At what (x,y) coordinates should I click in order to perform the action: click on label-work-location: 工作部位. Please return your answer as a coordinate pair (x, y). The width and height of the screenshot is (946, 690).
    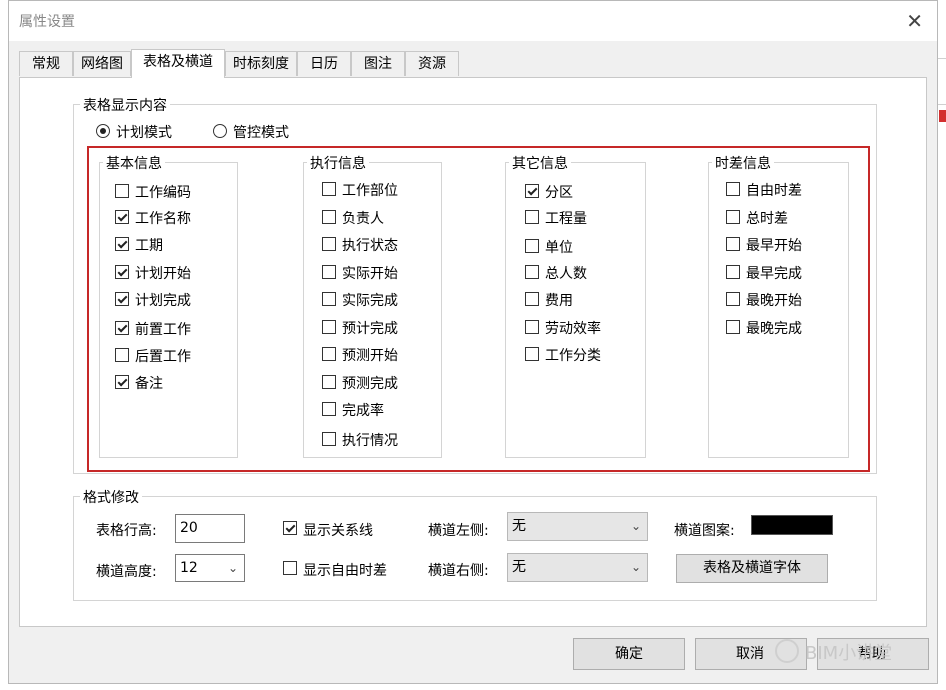
    Looking at the image, I should click on (370, 191).